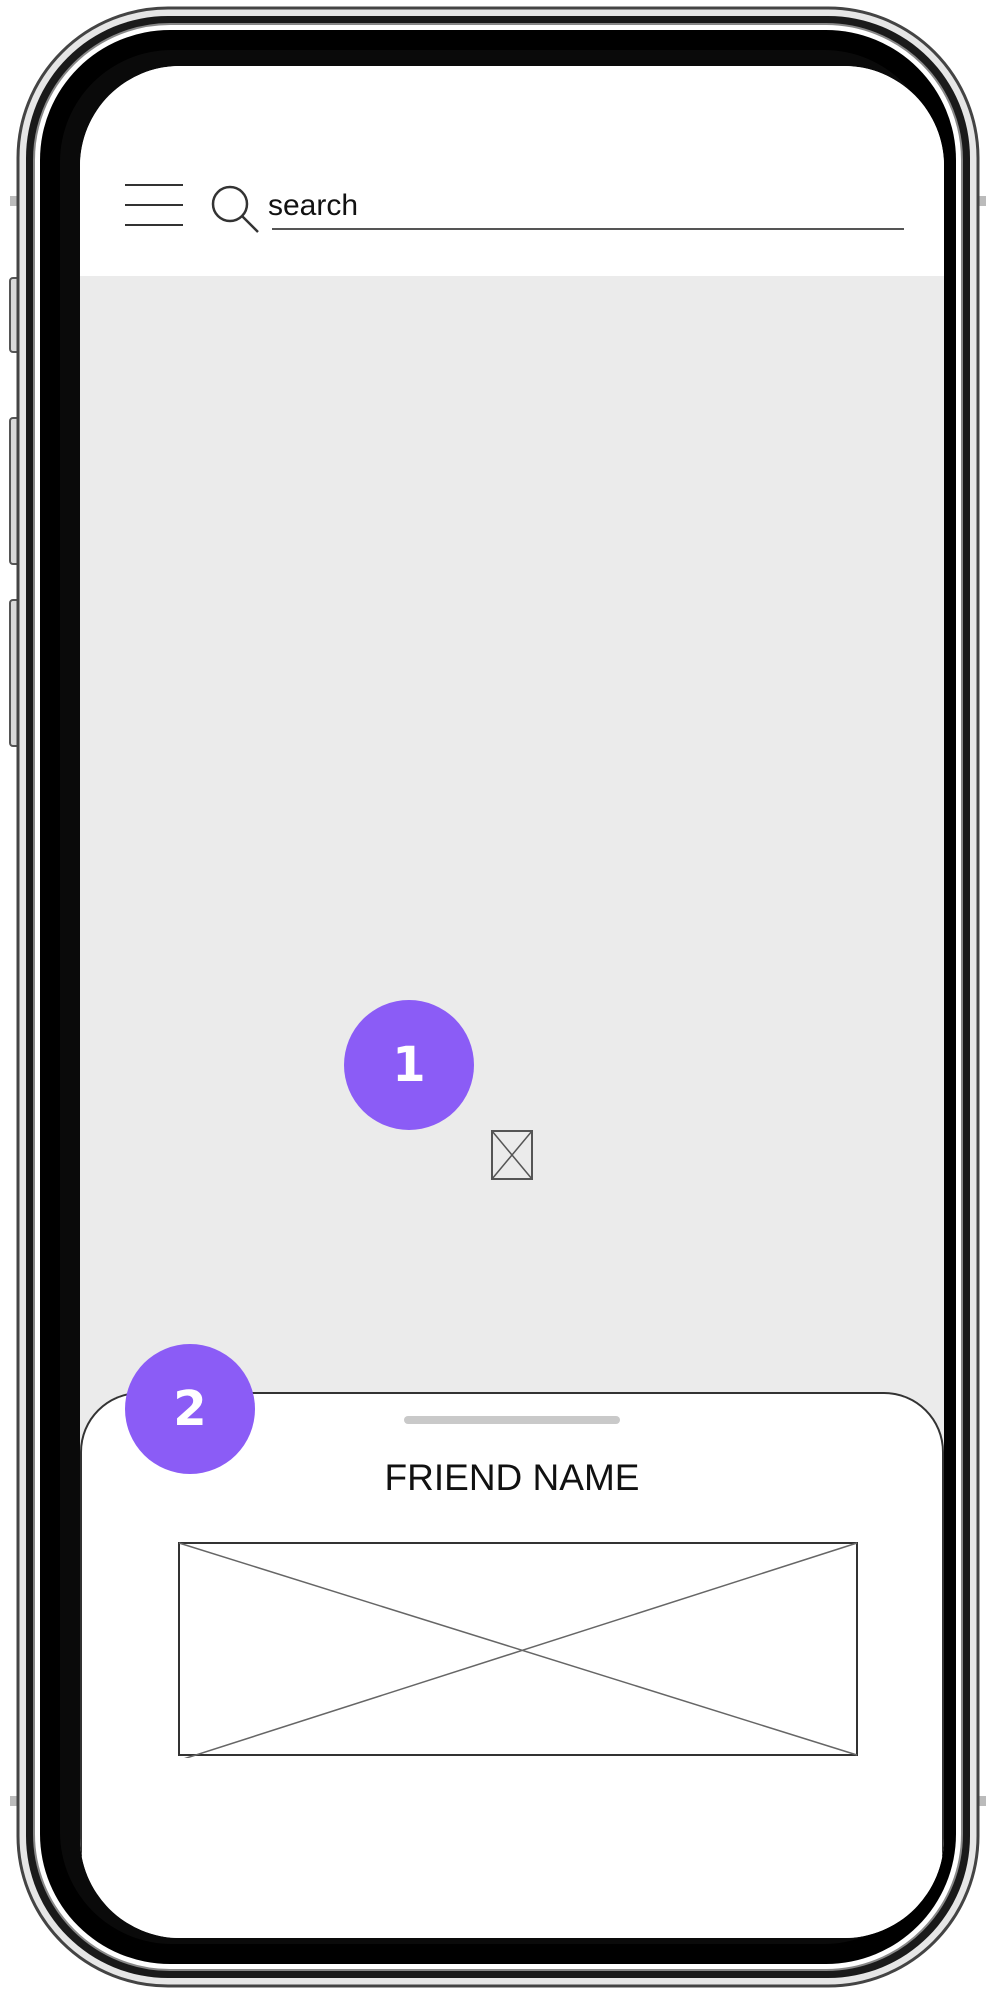  I want to click on search-icon, so click(234, 208).